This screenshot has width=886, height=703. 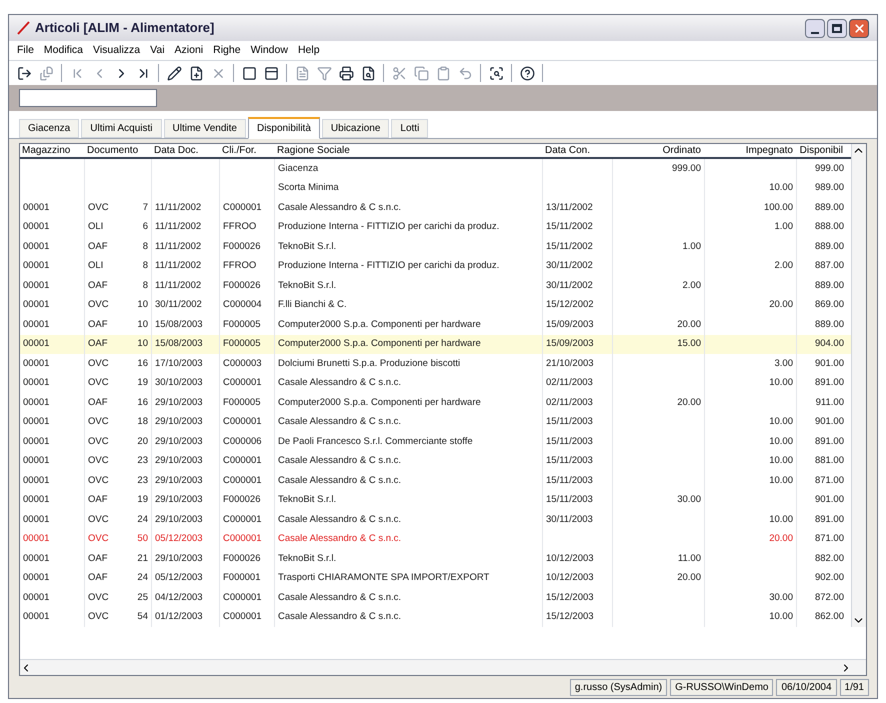 What do you see at coordinates (435, 578) in the screenshot?
I see `table-row: 00001 OAF 24 05/12/2003 F000001 Trasporti CHIARAMONTE SPA IMPORT/EXPORT 10/12/2003 20.00 902.00` at bounding box center [435, 578].